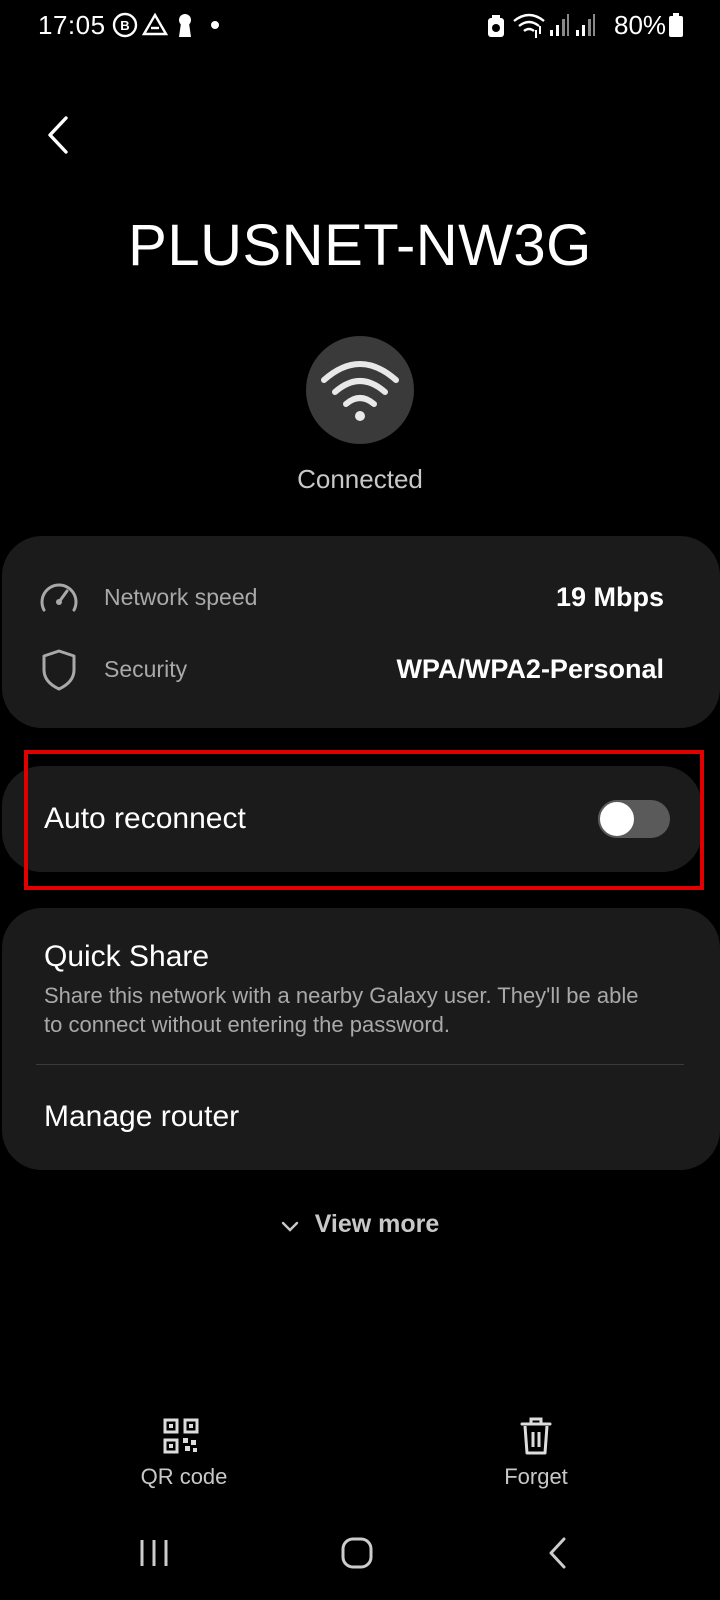 Image resolution: width=720 pixels, height=1600 pixels. What do you see at coordinates (529, 25) in the screenshot?
I see `wifi-status-icon` at bounding box center [529, 25].